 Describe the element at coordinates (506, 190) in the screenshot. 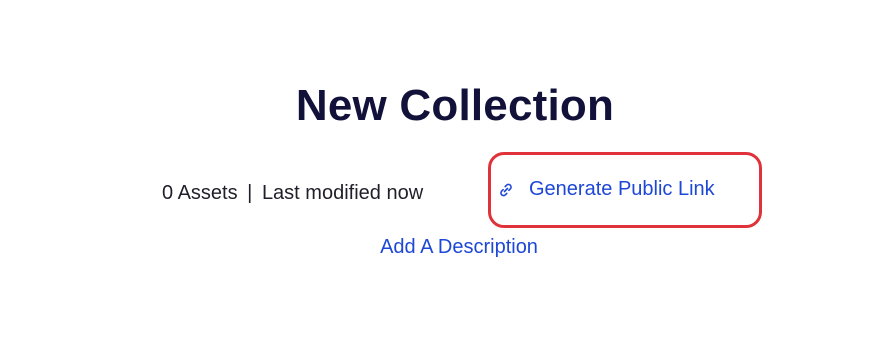

I see `link-icon` at that location.